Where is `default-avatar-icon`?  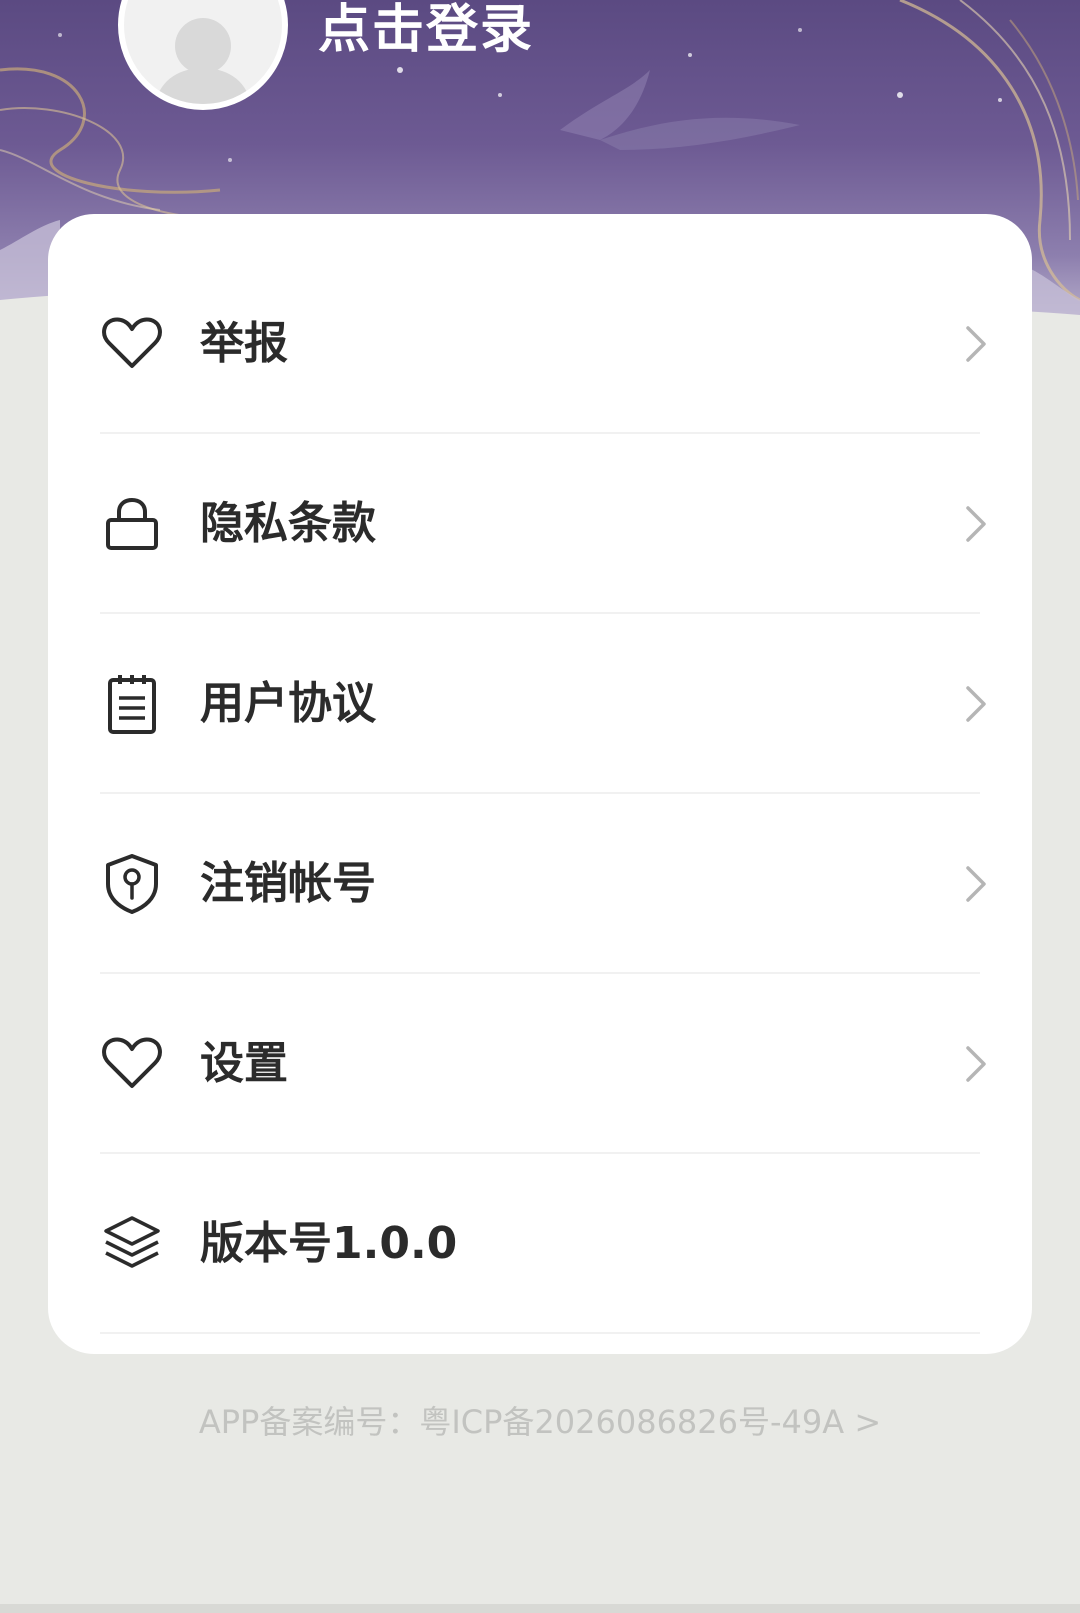 default-avatar-icon is located at coordinates (203, 61).